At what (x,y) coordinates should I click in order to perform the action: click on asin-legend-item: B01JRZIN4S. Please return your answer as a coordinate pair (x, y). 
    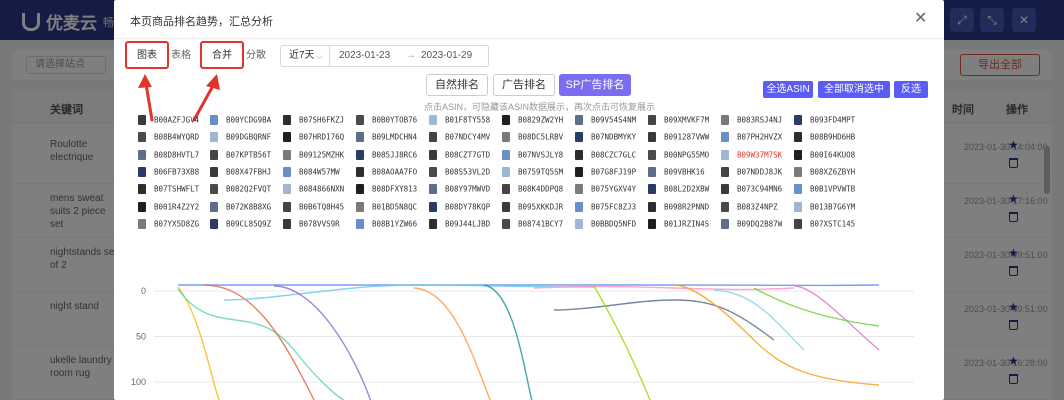
    Looking at the image, I should click on (684, 224).